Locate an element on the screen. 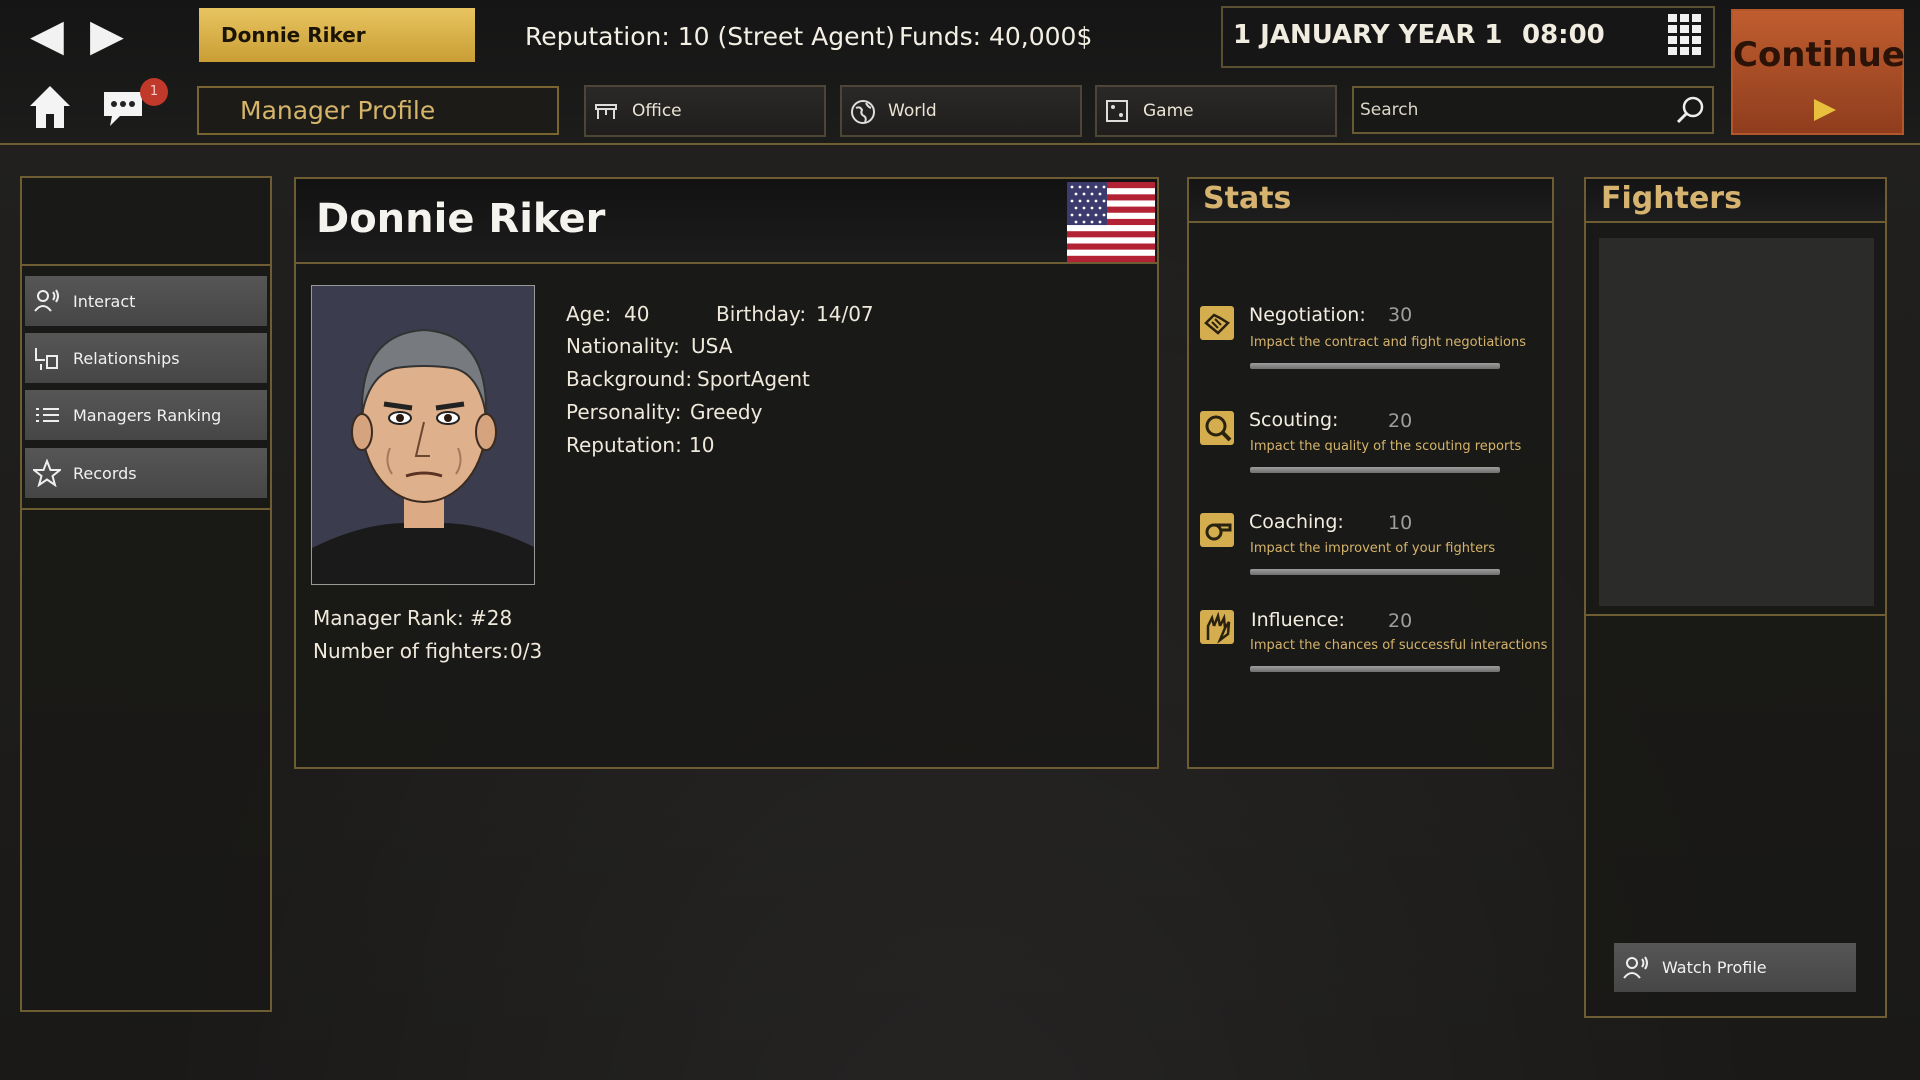 The width and height of the screenshot is (1920, 1080). birthday-label: Birthday: is located at coordinates (761, 314).